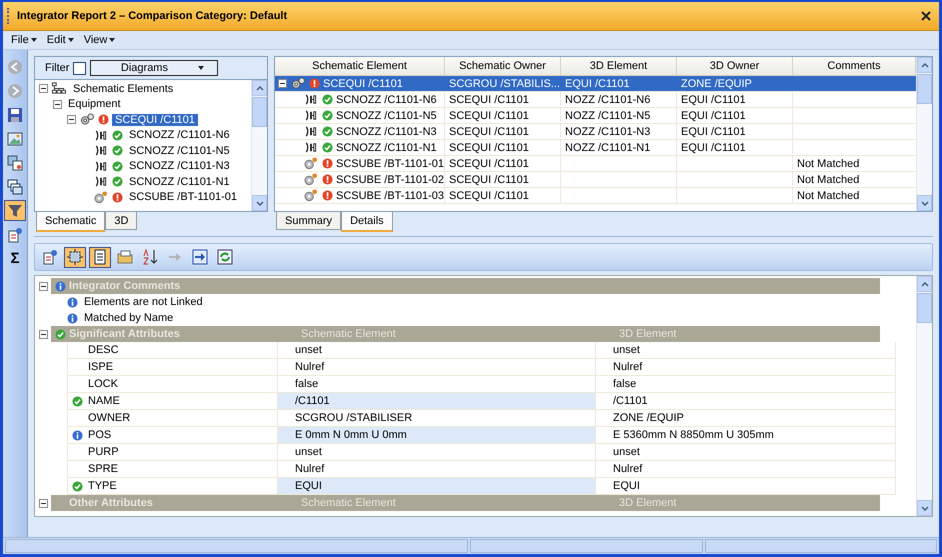  I want to click on table-cell: SCNOZZ /C1101-N3, so click(386, 132).